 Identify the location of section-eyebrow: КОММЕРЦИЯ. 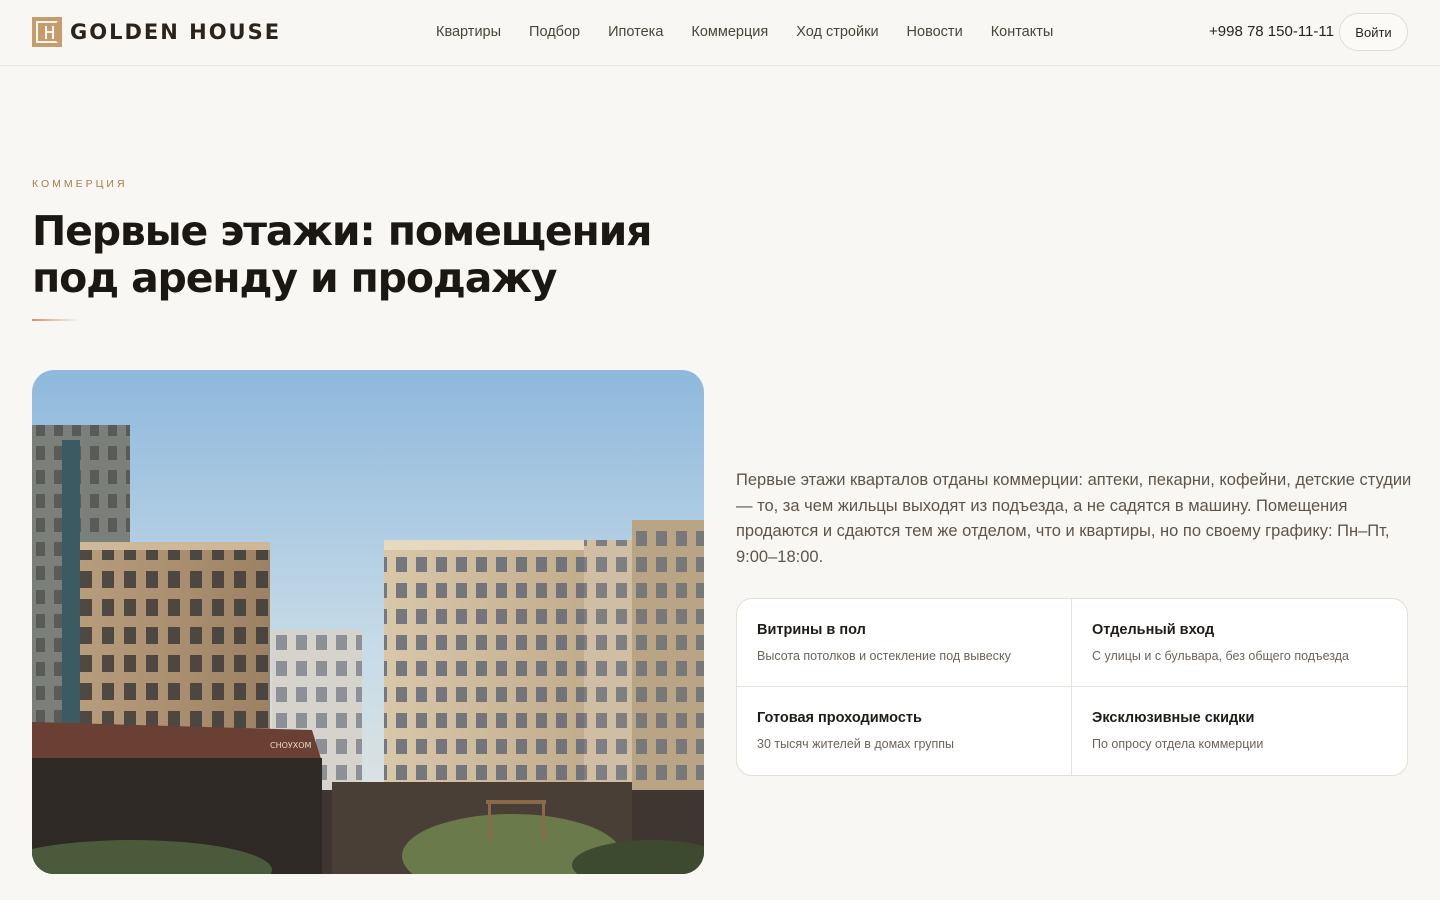
(80, 184).